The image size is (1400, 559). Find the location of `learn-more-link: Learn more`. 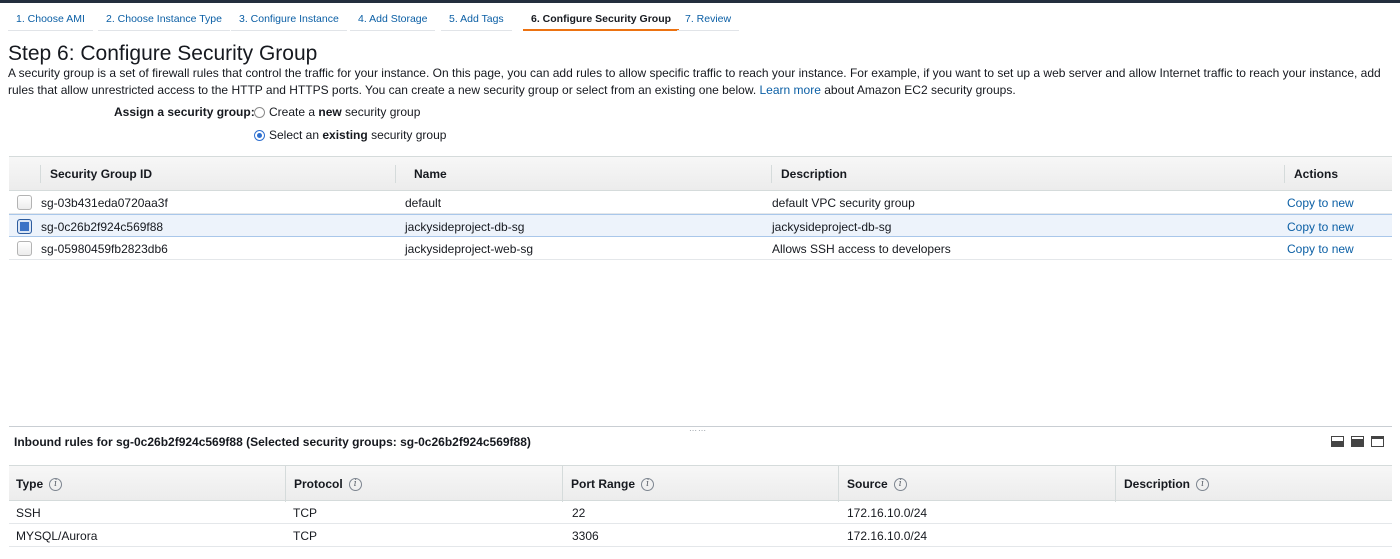

learn-more-link: Learn more is located at coordinates (790, 90).